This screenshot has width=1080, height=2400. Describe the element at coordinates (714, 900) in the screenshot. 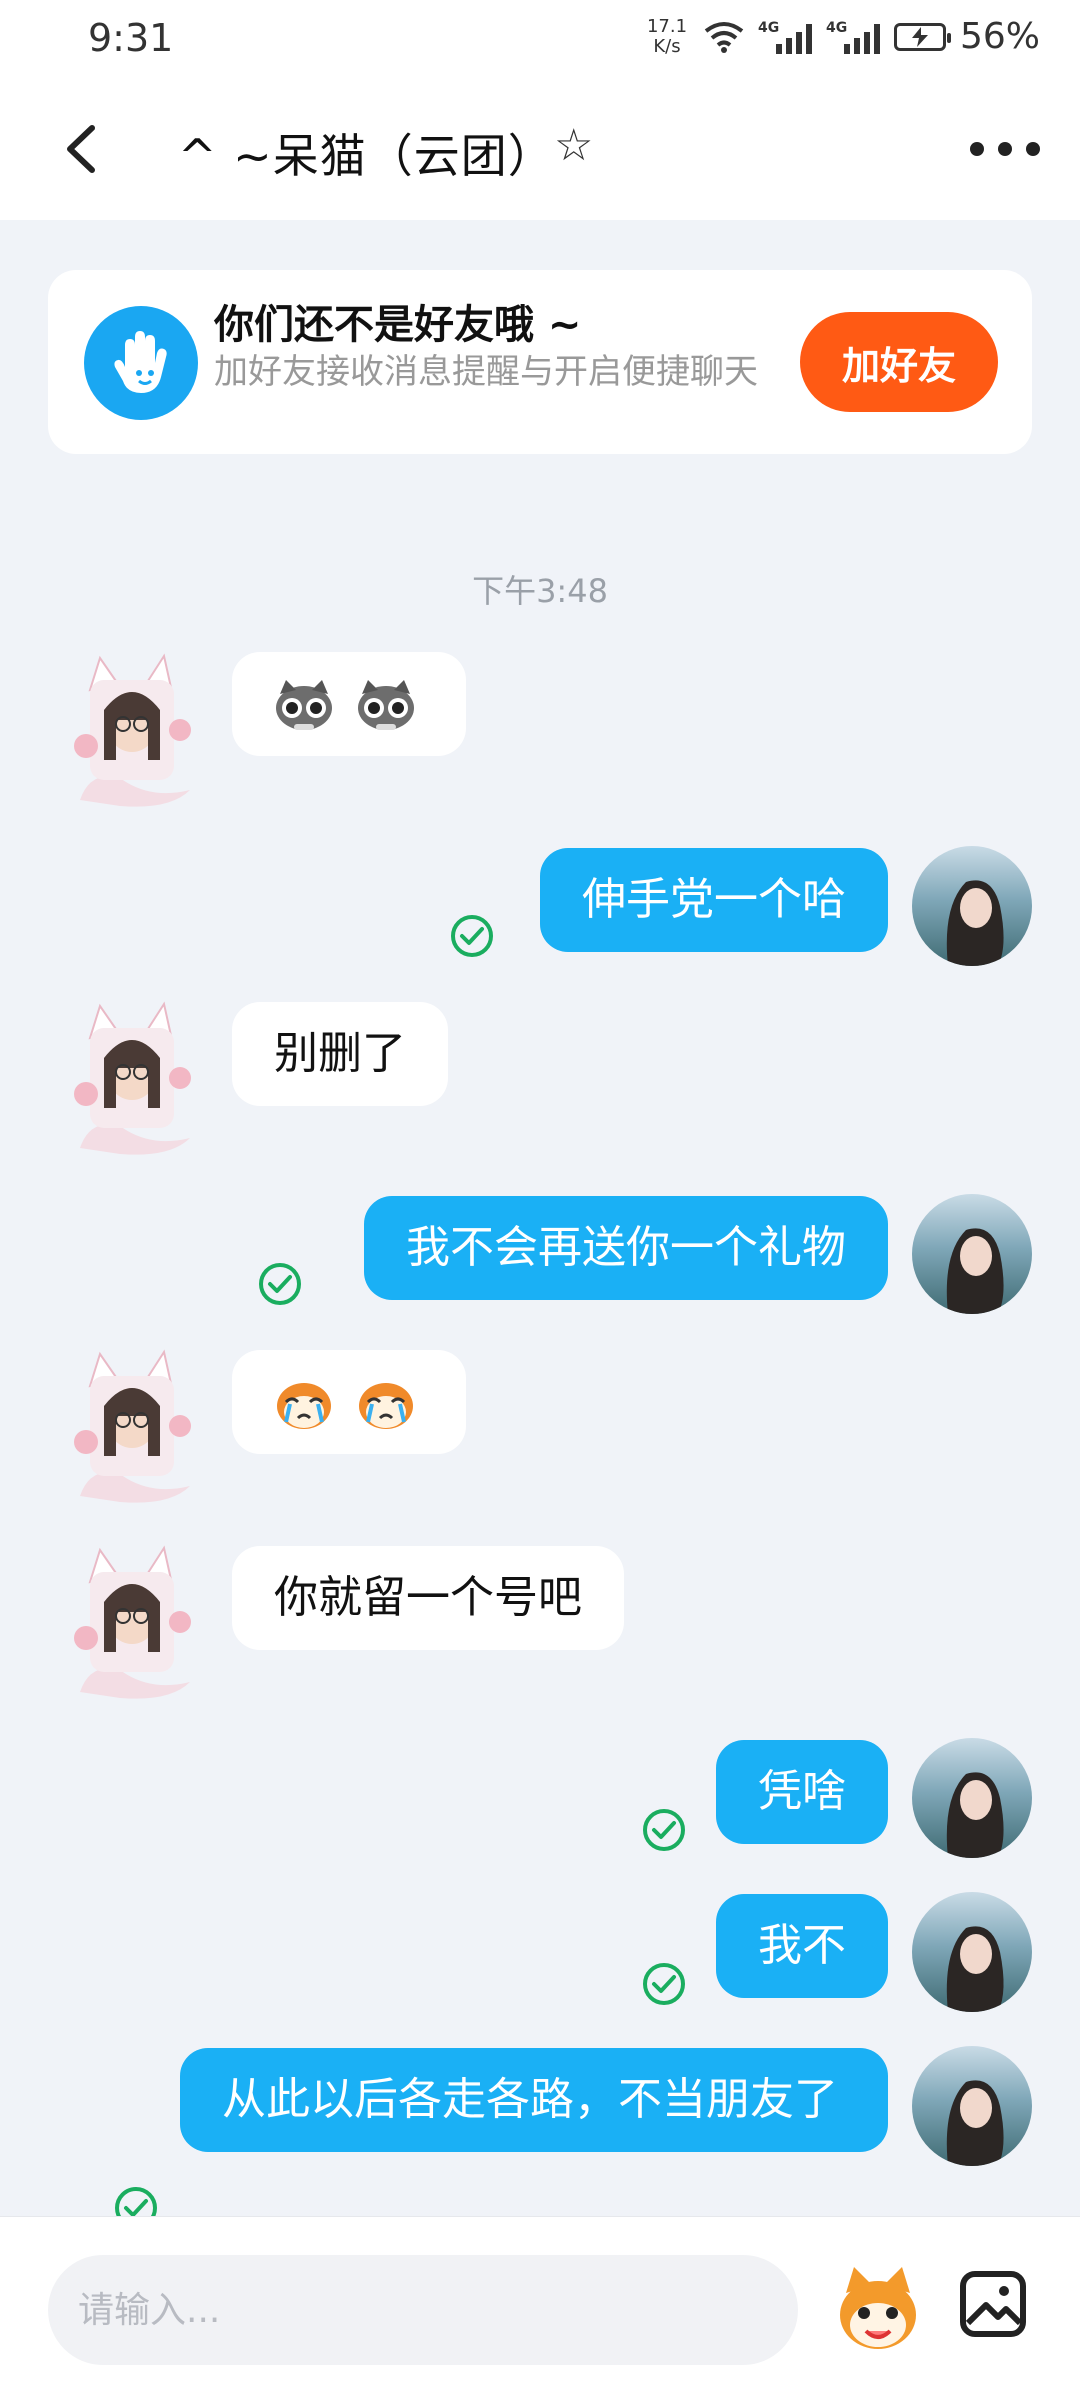

I see `message-bubble-sent: 伸手党一个哈` at that location.